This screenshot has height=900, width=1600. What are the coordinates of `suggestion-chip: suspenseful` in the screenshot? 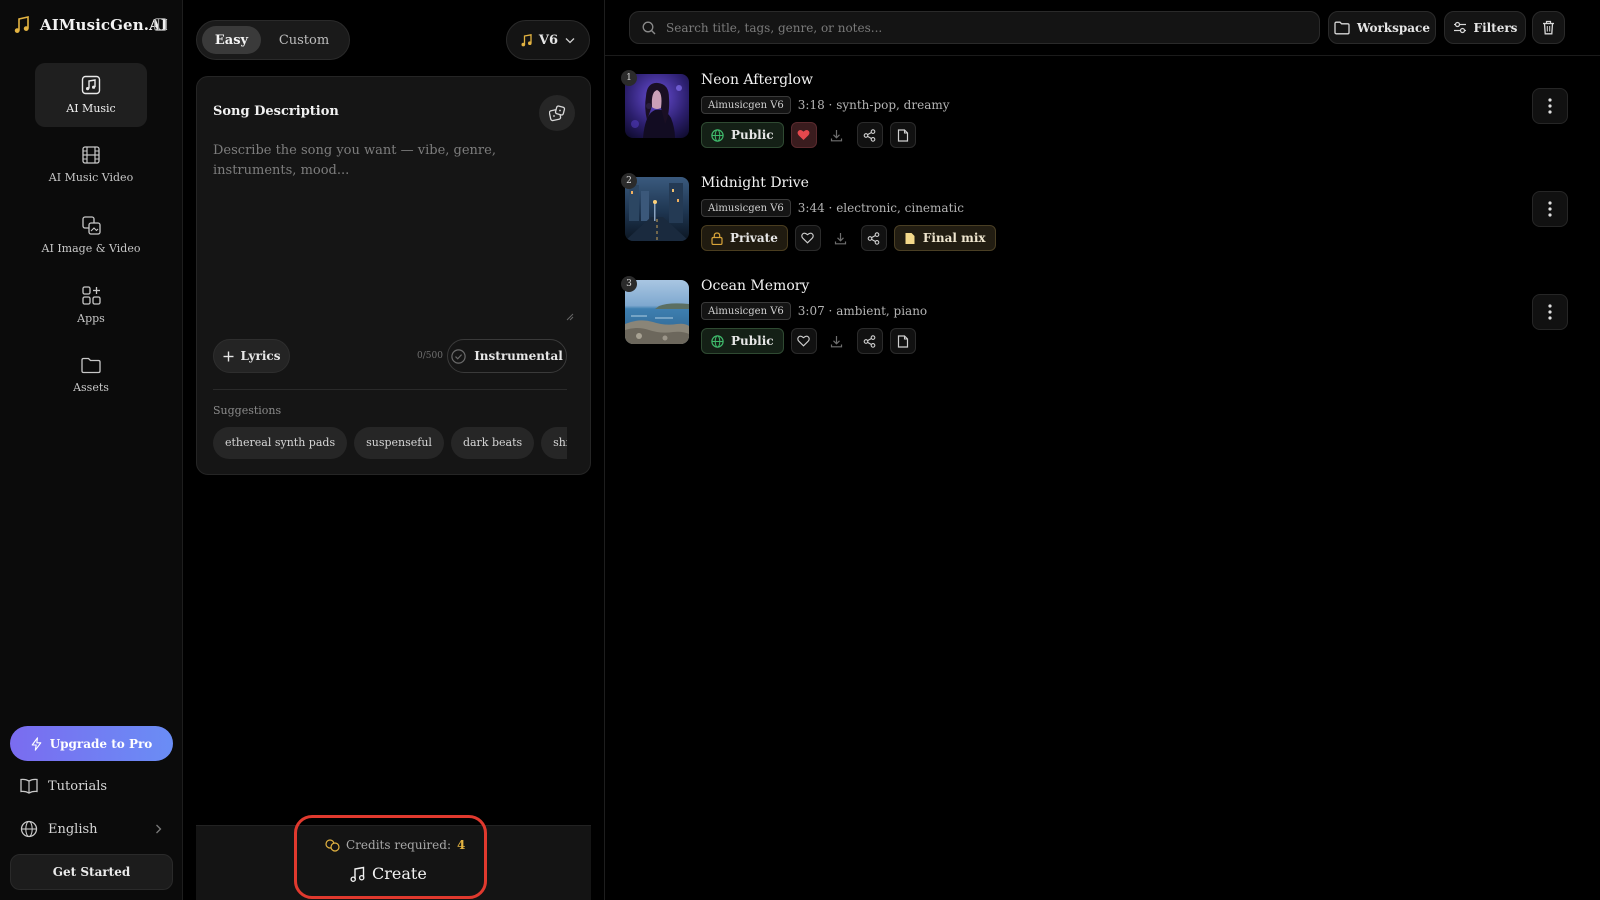 It's located at (399, 443).